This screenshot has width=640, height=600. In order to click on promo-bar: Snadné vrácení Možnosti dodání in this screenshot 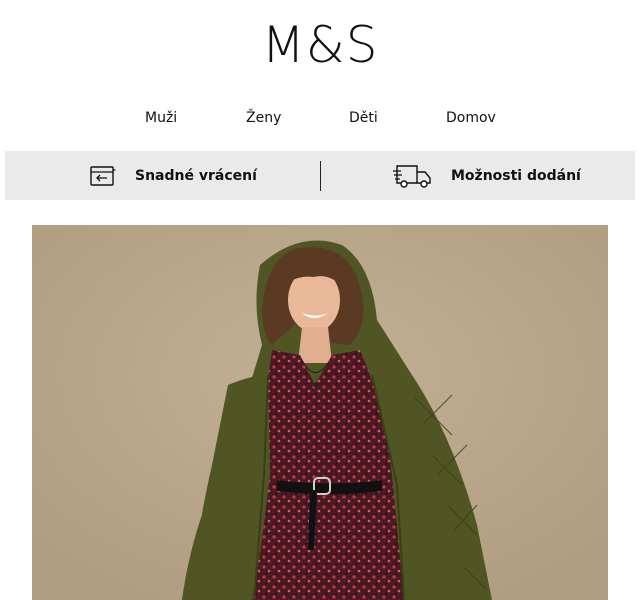, I will do `click(320, 175)`.